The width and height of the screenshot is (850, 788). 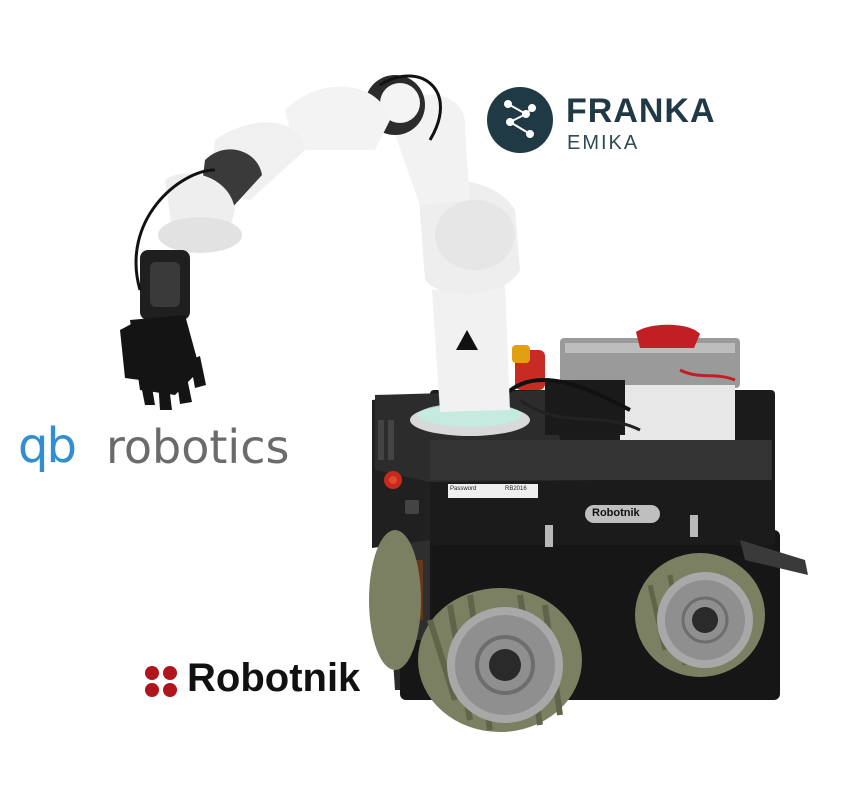 I want to click on robotnik-wordmark: Robotnik, so click(x=274, y=678).